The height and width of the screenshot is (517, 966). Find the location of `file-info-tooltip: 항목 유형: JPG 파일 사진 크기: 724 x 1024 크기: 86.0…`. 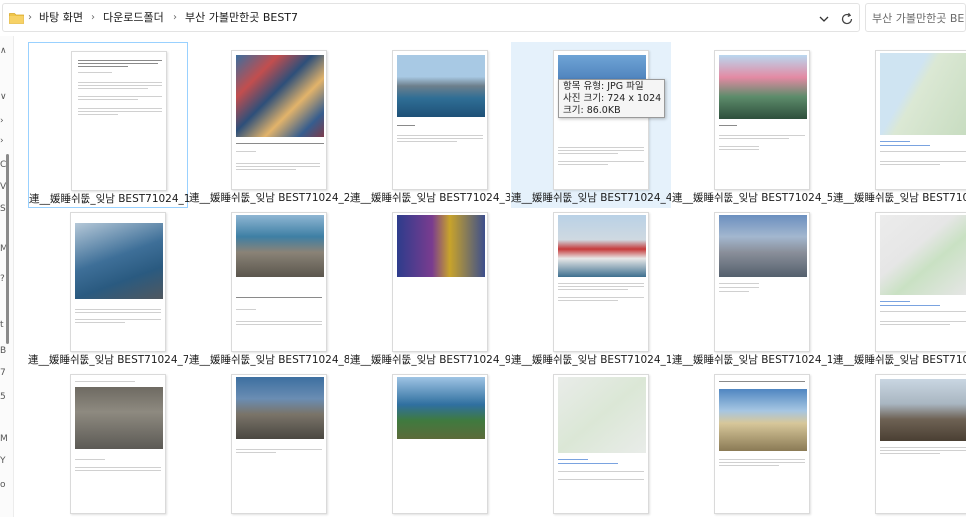

file-info-tooltip: 항목 유형: JPG 파일 사진 크기: 724 x 1024 크기: 86.0… is located at coordinates (611, 98).